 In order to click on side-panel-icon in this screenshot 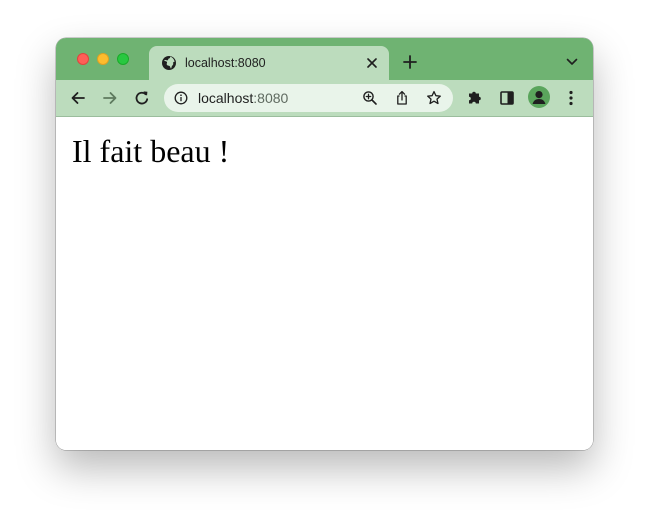, I will do `click(507, 98)`.